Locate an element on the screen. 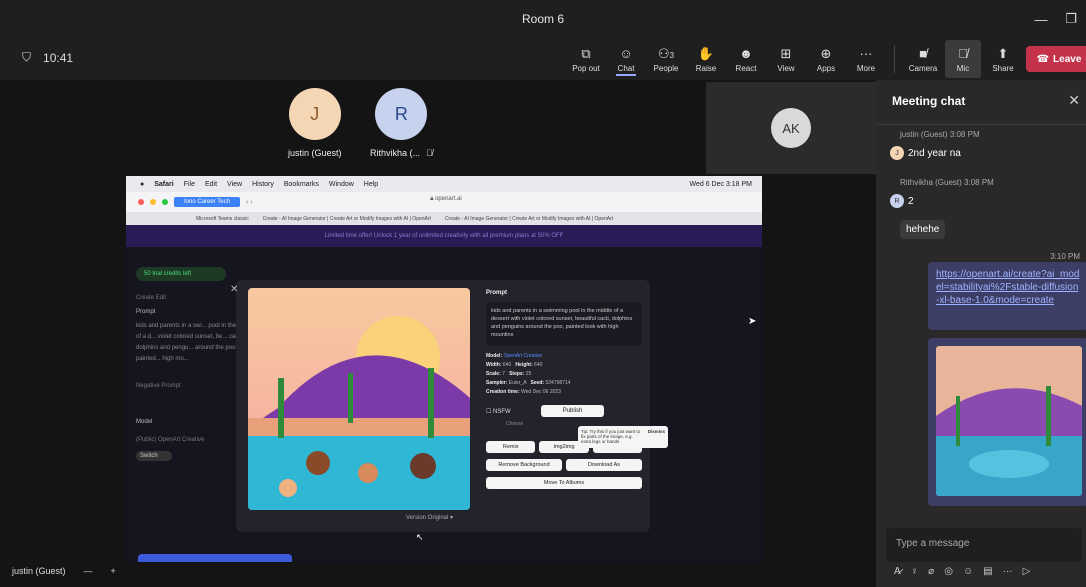  menu-window: Window is located at coordinates (341, 184).